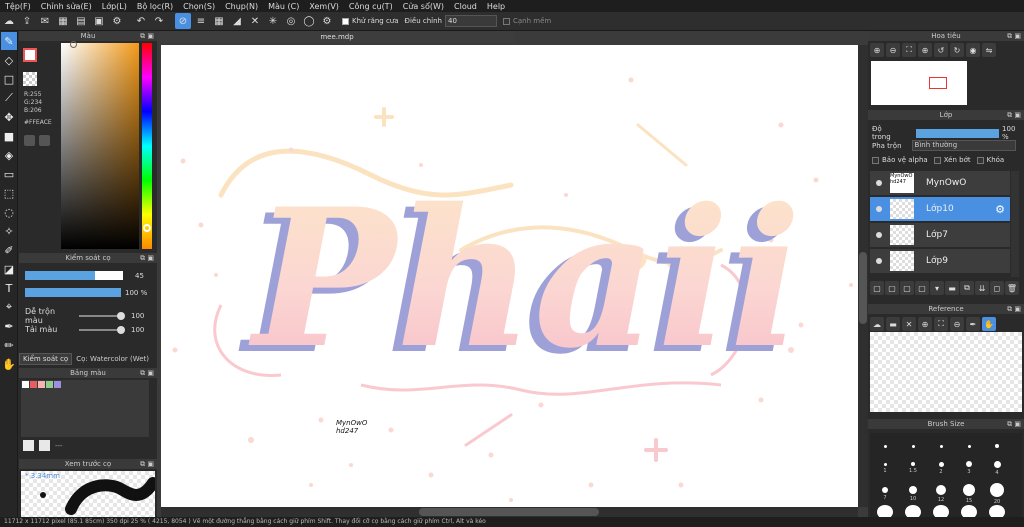  Describe the element at coordinates (309, 21) in the screenshot. I see `snap-circle-icon: ◯` at that location.